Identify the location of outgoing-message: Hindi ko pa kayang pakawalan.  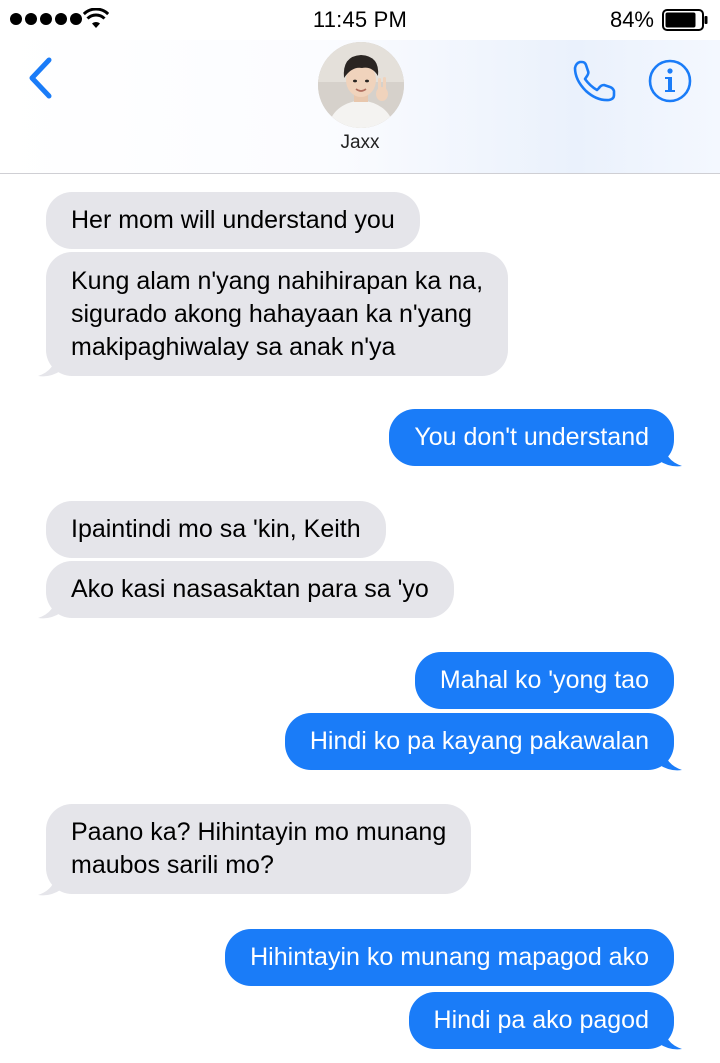
(479, 741).